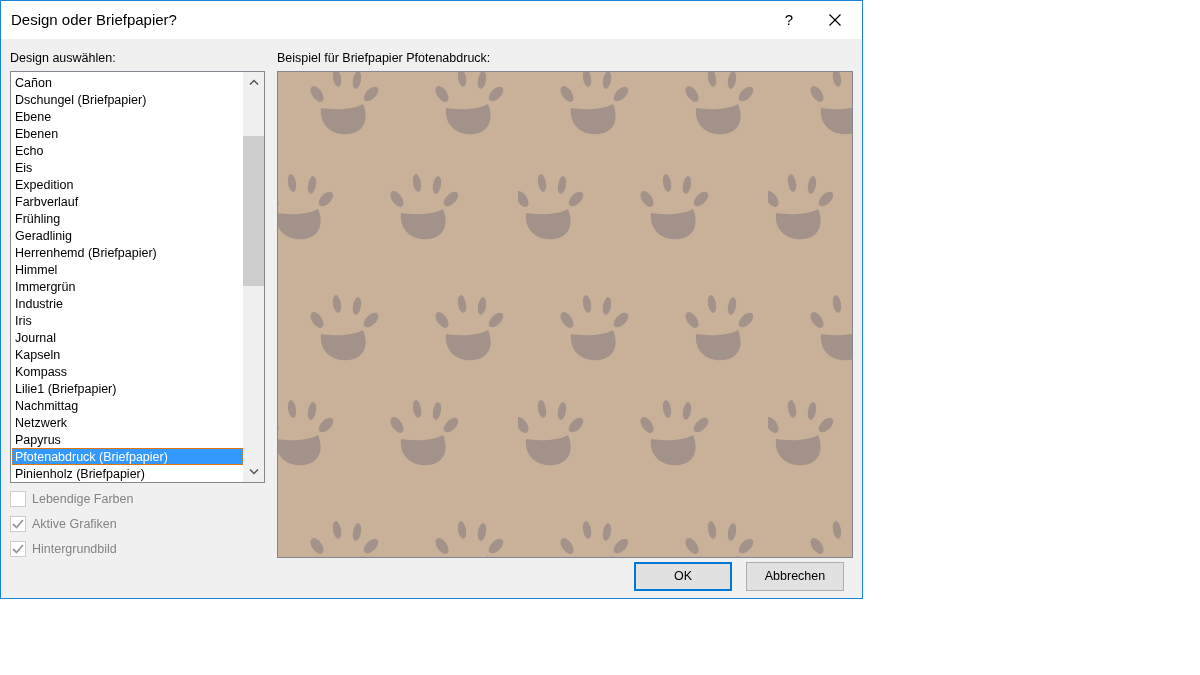 Image resolution: width=1200 pixels, height=675 pixels. I want to click on list-item: Kapseln, so click(127, 354).